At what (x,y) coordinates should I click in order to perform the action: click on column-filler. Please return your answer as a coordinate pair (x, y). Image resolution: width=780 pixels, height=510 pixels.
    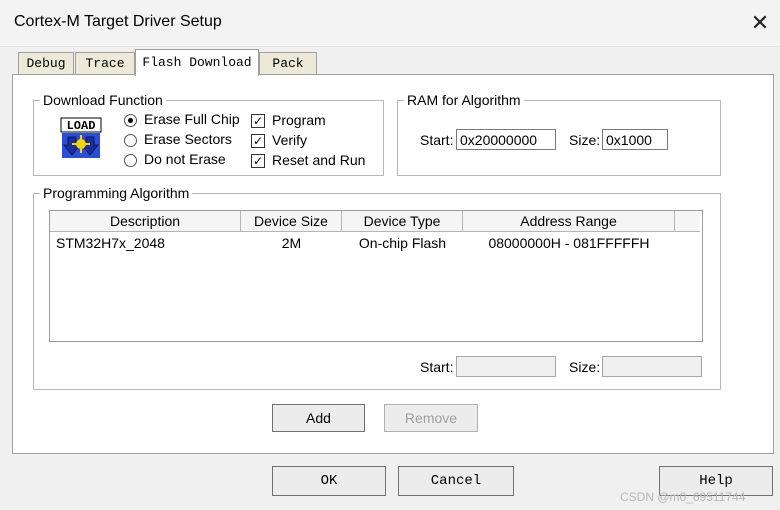
    Looking at the image, I should click on (687, 221).